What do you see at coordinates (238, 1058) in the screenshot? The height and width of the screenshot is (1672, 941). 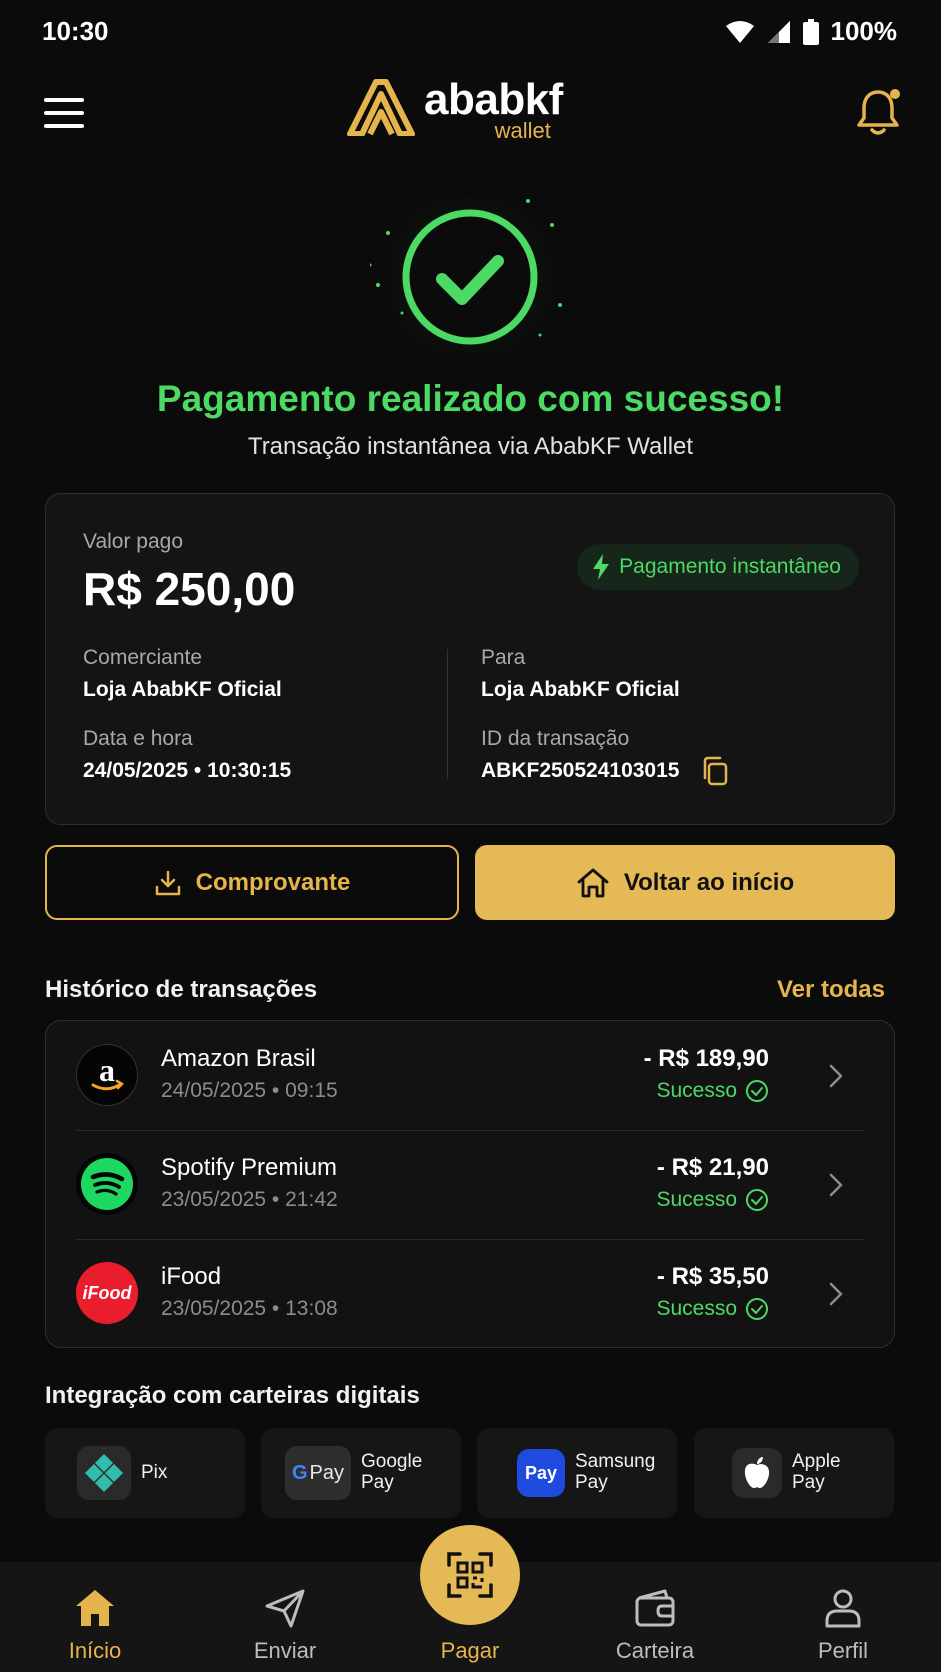 I see `transaction-name: Amazon Brasil` at bounding box center [238, 1058].